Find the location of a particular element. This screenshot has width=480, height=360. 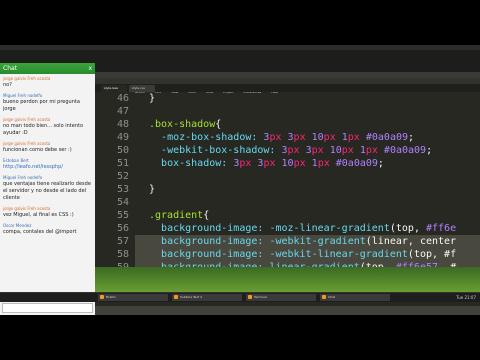

chat-title: Chat is located at coordinates (10, 68).